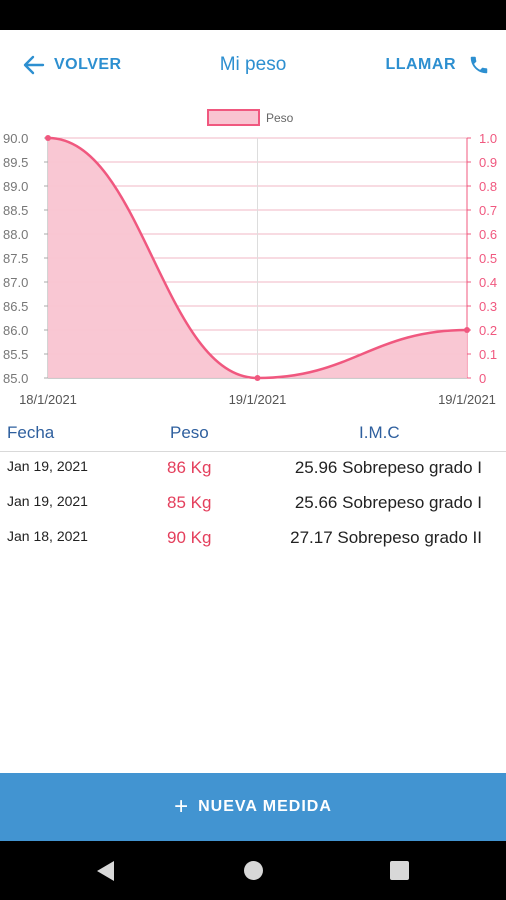 The height and width of the screenshot is (900, 506). What do you see at coordinates (15, 138) in the screenshot?
I see `y-tick-label: 90.0` at bounding box center [15, 138].